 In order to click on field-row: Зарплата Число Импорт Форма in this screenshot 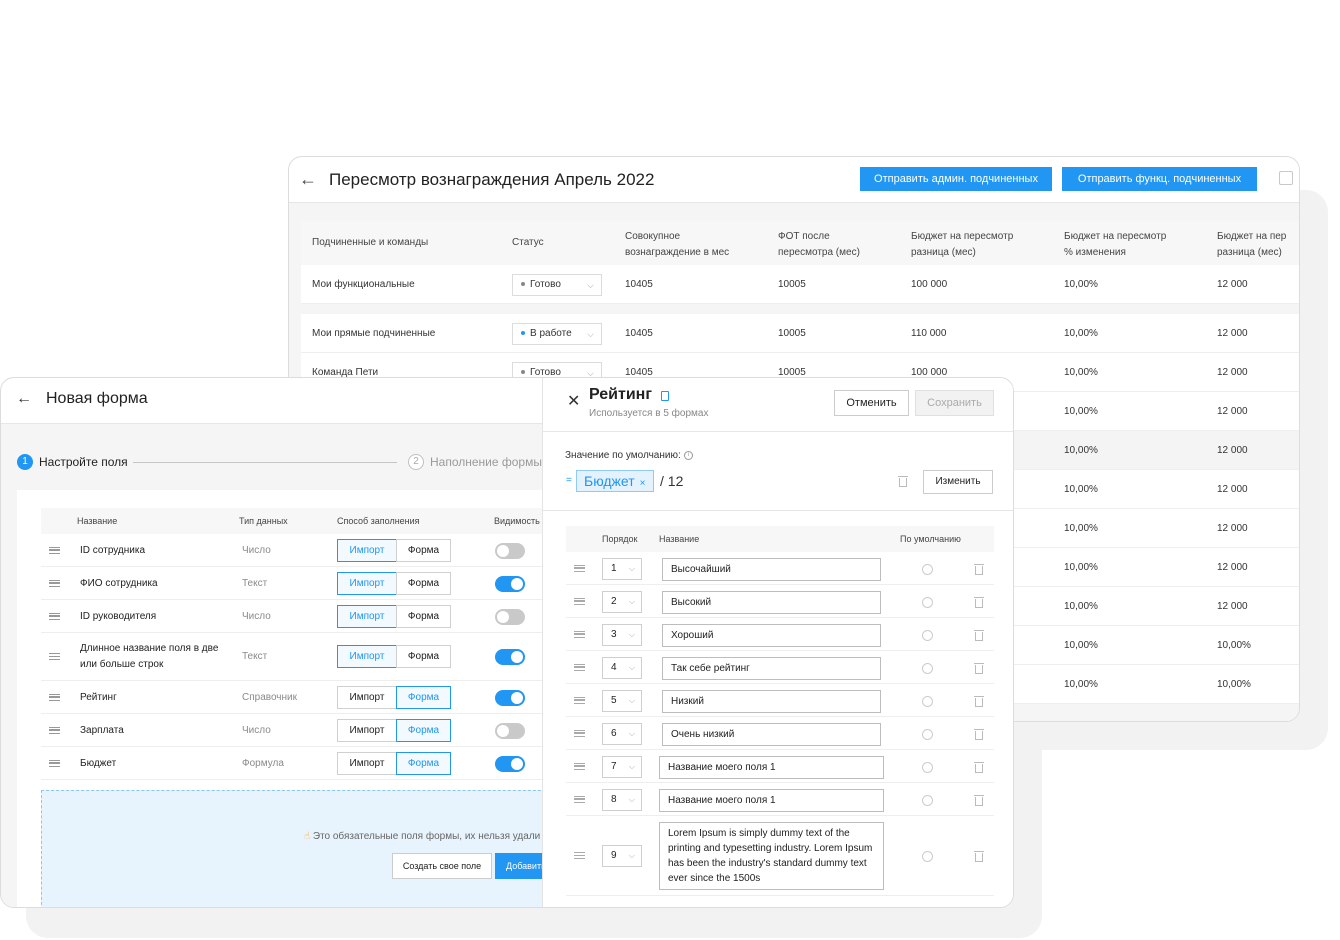, I will do `click(301, 730)`.